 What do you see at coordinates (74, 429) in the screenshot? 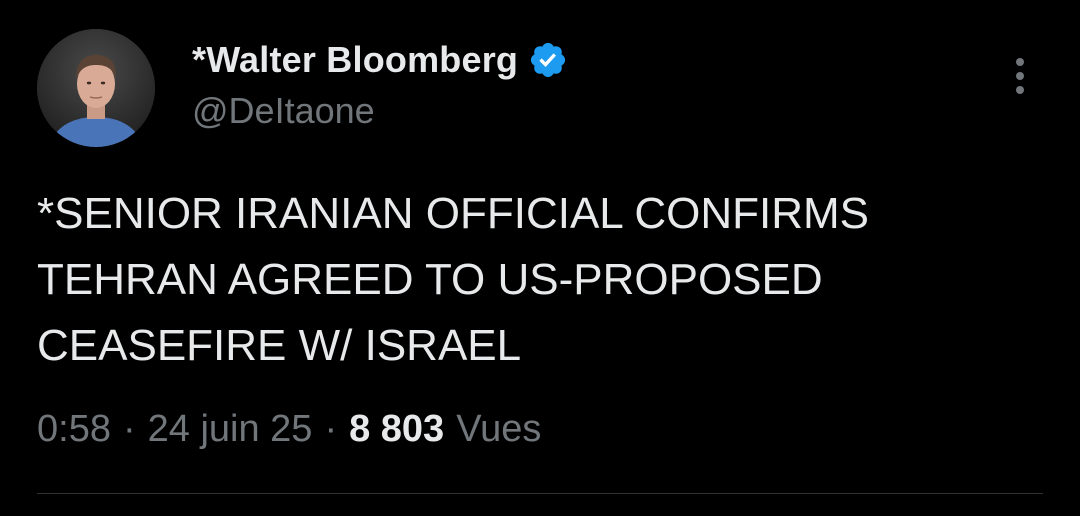
I see `tweet-time: 0:58` at bounding box center [74, 429].